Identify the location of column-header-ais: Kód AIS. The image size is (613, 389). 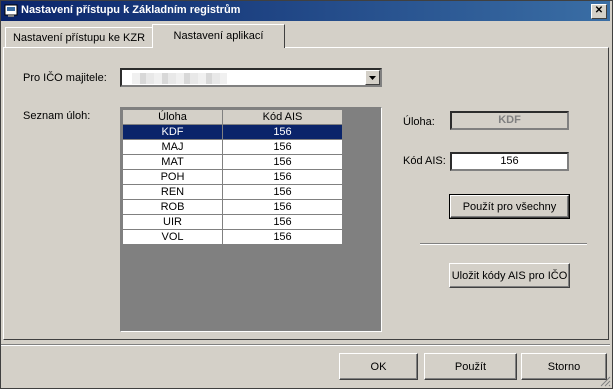
(282, 117).